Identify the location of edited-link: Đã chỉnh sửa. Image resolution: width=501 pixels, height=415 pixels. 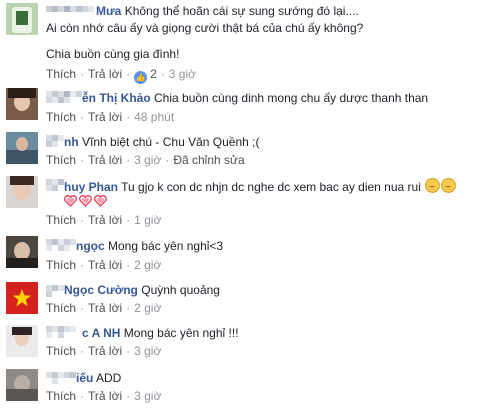
(208, 160).